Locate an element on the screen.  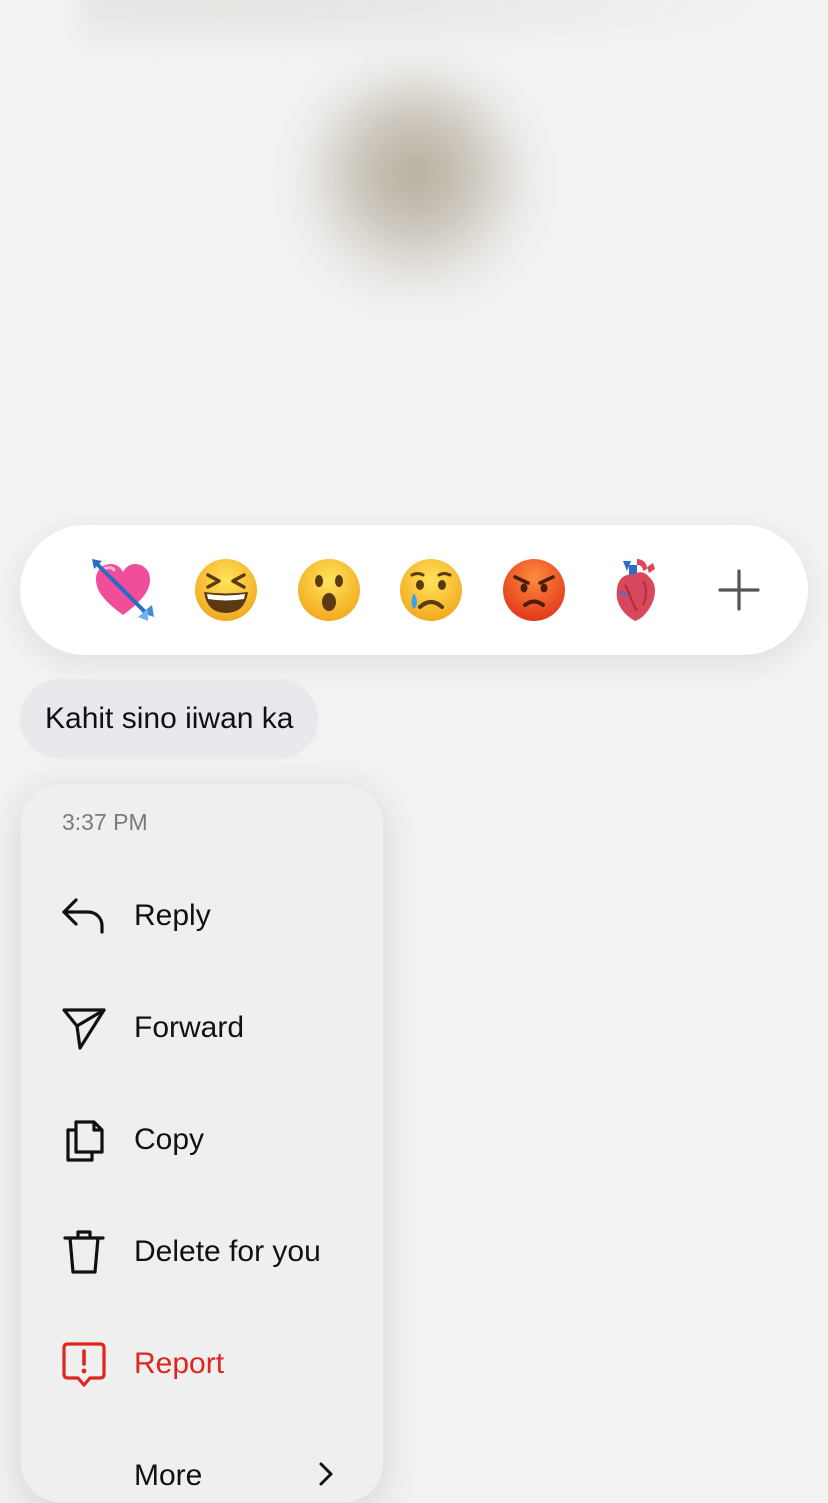
reaction-surprised is located at coordinates (329, 590).